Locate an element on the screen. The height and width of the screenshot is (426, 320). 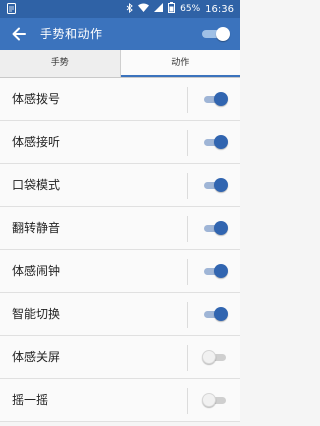
wifi-icon is located at coordinates (144, 9).